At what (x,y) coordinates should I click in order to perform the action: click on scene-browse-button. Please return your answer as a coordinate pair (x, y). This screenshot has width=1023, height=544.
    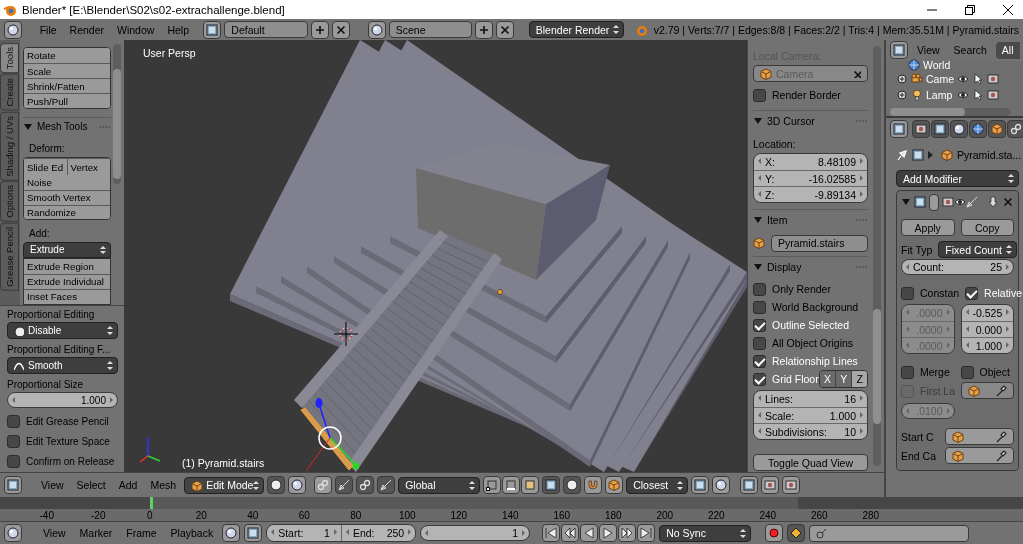
    Looking at the image, I should click on (376, 29).